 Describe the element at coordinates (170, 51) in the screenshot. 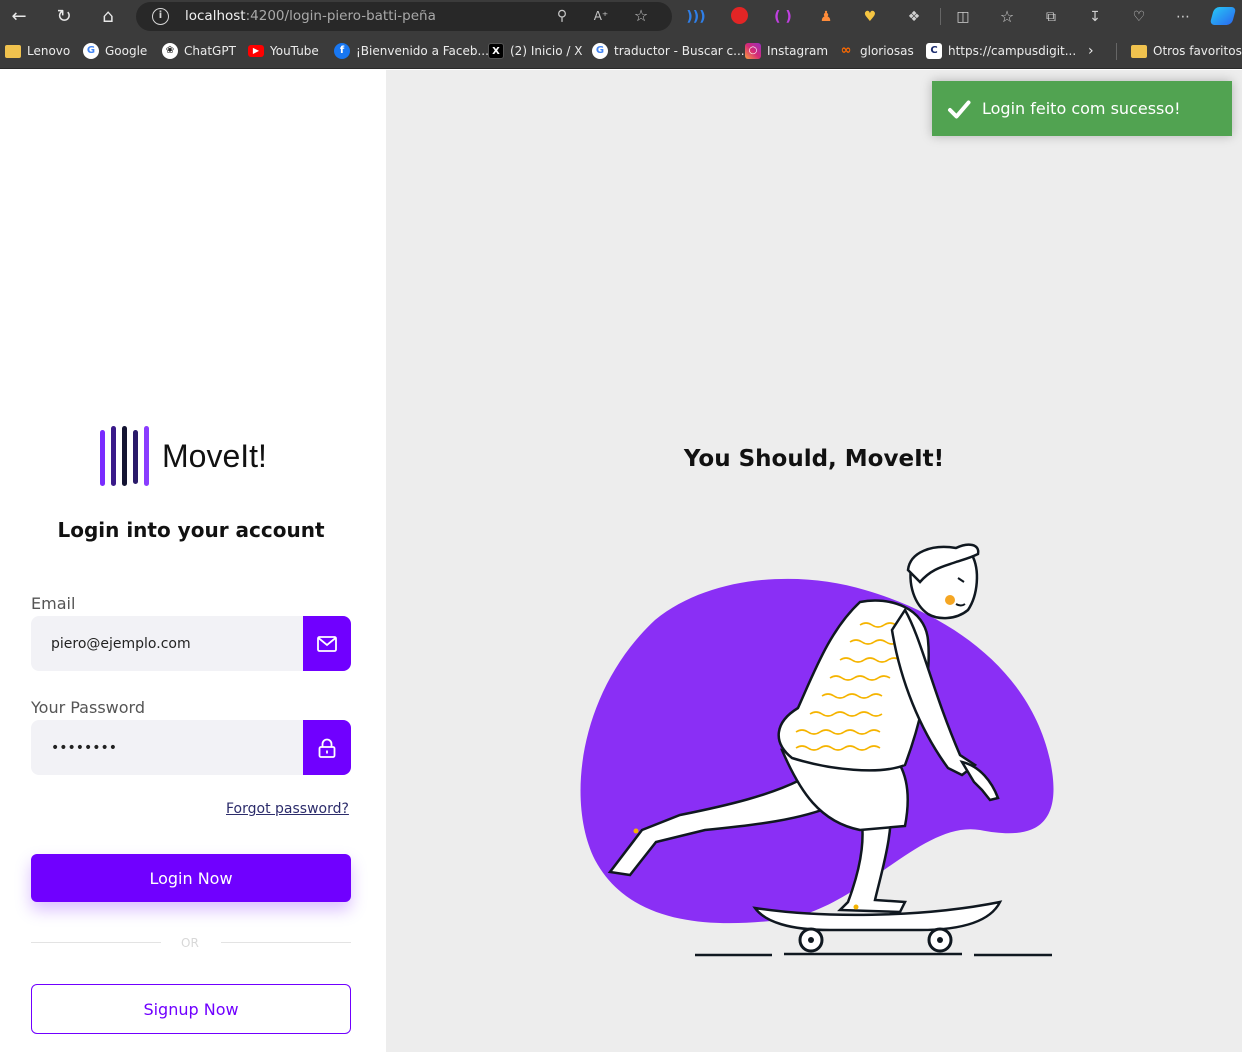

I see `chatgpt-icon: ❀` at that location.